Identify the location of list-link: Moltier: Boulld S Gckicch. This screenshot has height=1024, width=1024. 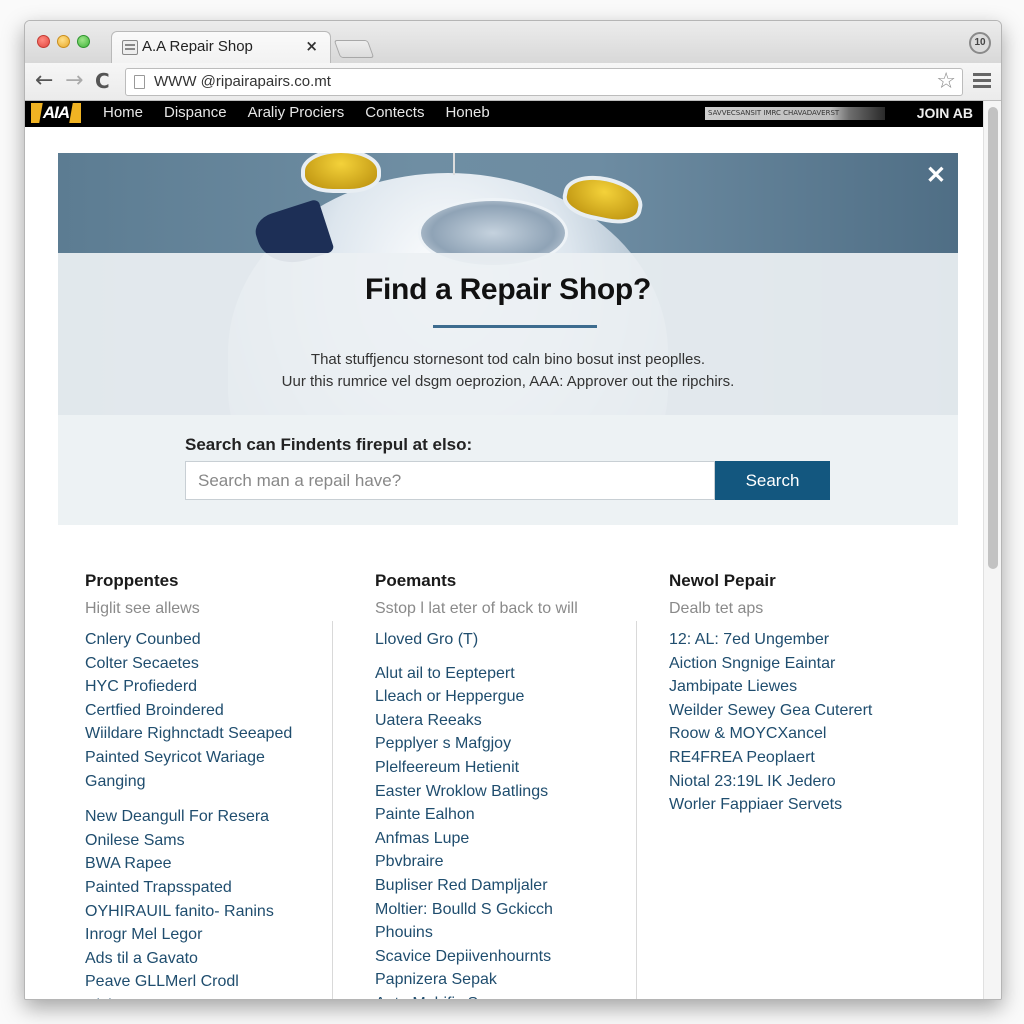
(505, 910).